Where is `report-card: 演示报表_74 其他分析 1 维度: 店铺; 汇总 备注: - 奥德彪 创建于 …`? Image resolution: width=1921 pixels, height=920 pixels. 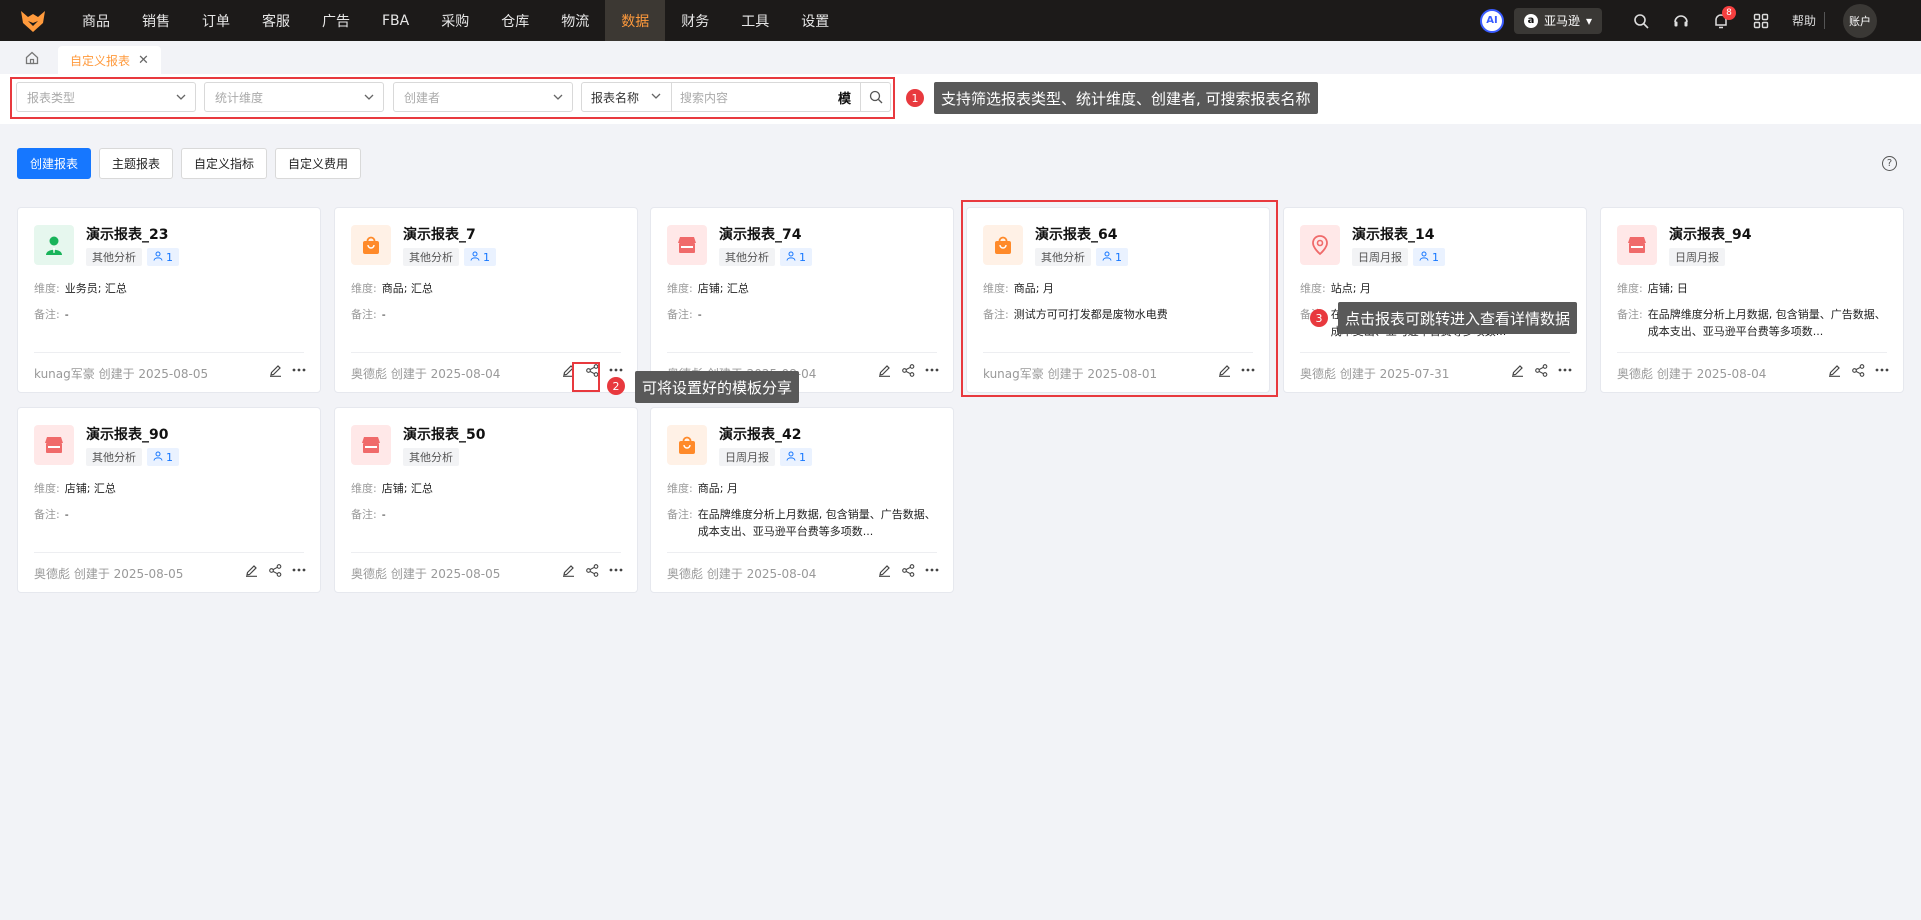 report-card: 演示报表_74 其他分析 1 维度: 店铺; 汇总 备注: - 奥德彪 创建于 … is located at coordinates (802, 300).